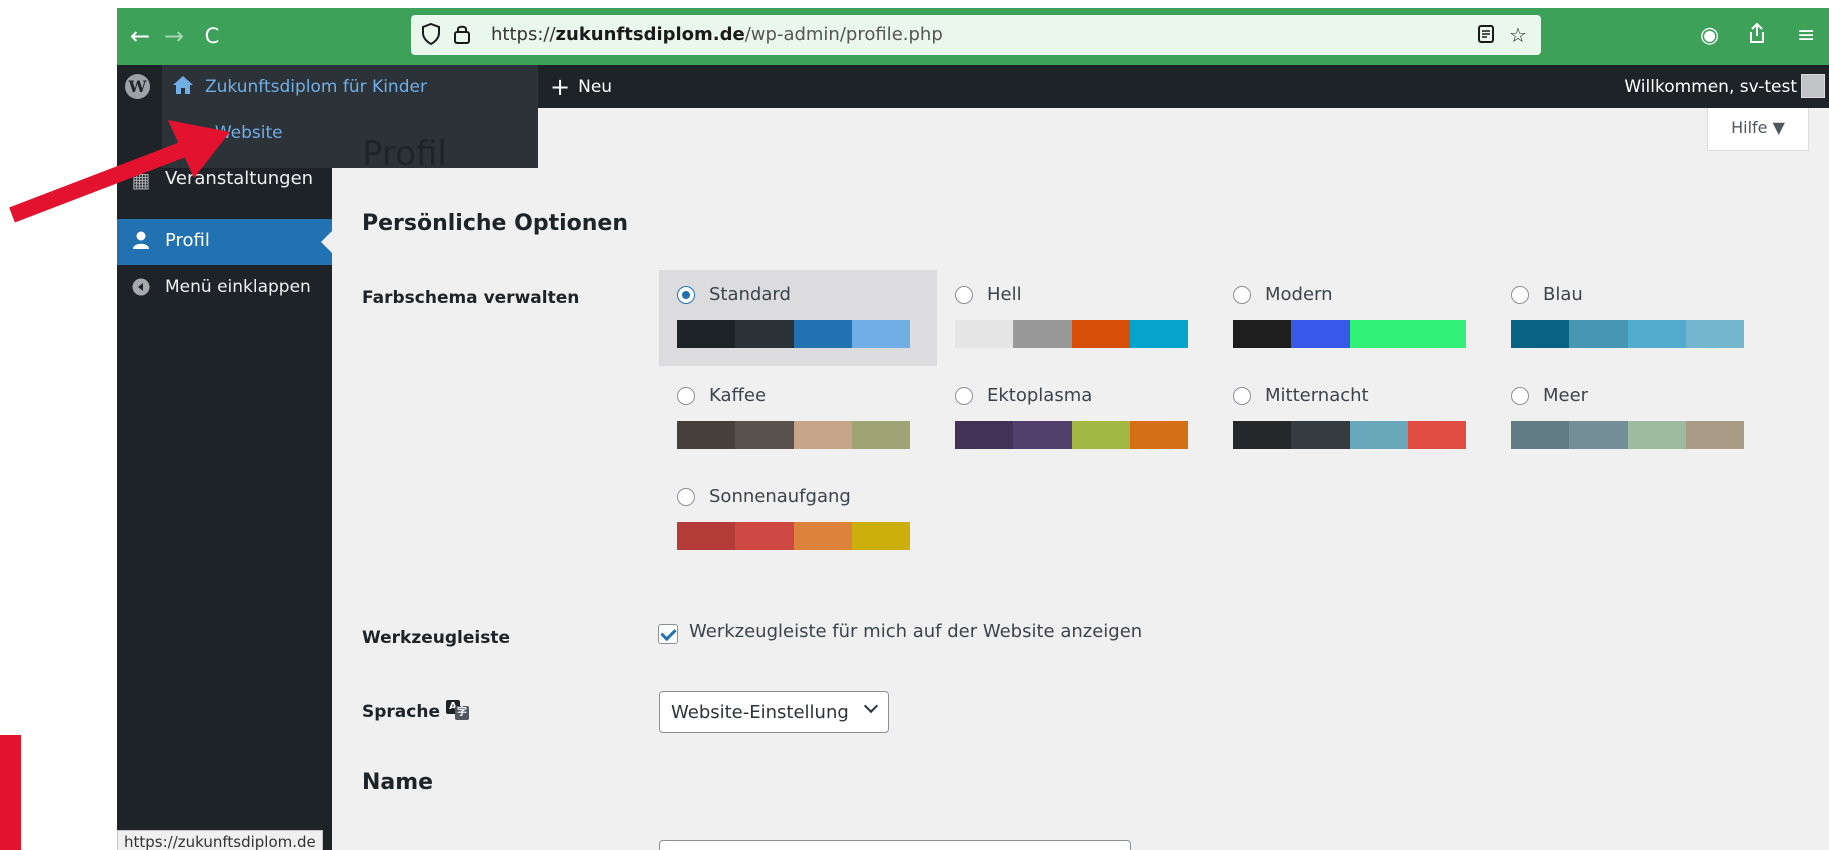 Image resolution: width=1829 pixels, height=850 pixels. What do you see at coordinates (560, 87) in the screenshot?
I see `plus-icon: +` at bounding box center [560, 87].